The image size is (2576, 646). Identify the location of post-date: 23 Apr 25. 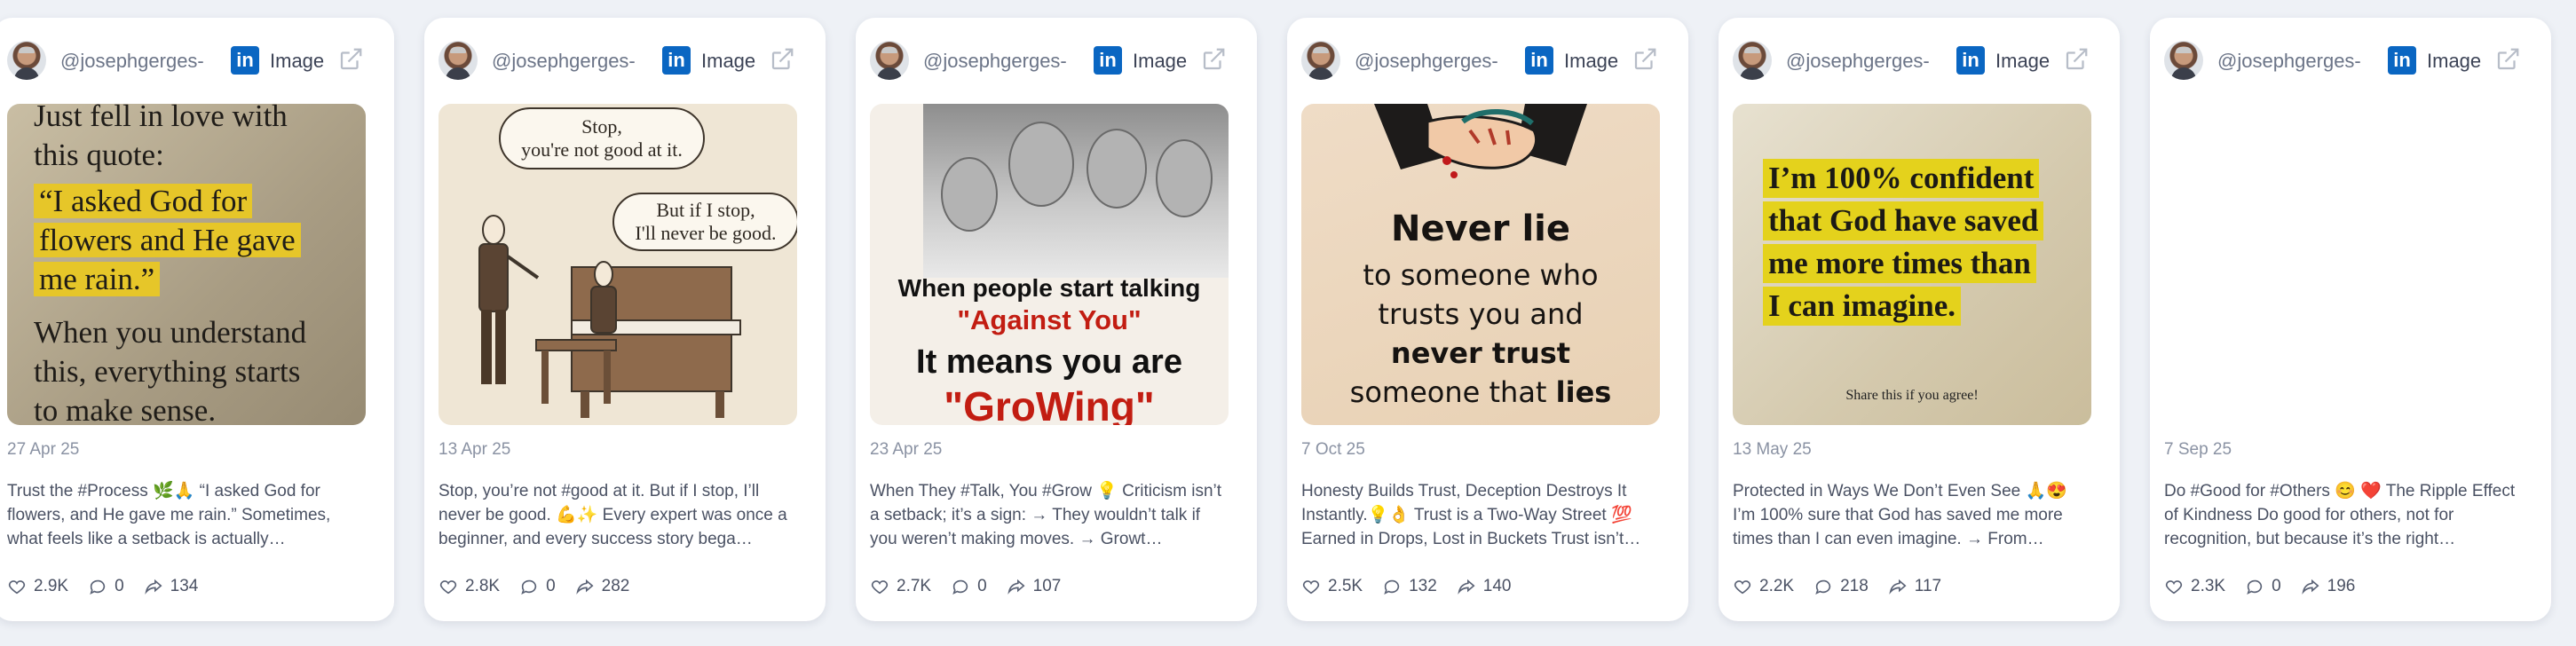
(906, 449).